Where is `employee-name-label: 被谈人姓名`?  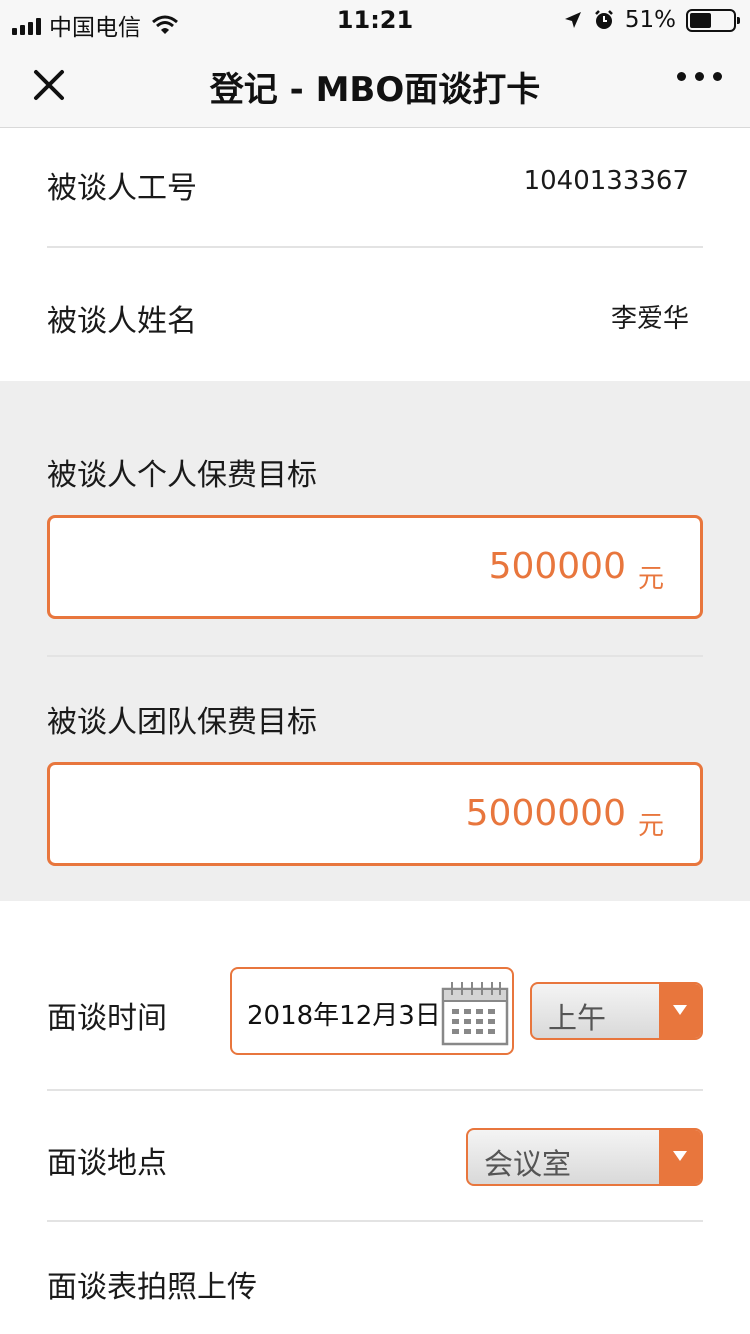 employee-name-label: 被谈人姓名 is located at coordinates (122, 321).